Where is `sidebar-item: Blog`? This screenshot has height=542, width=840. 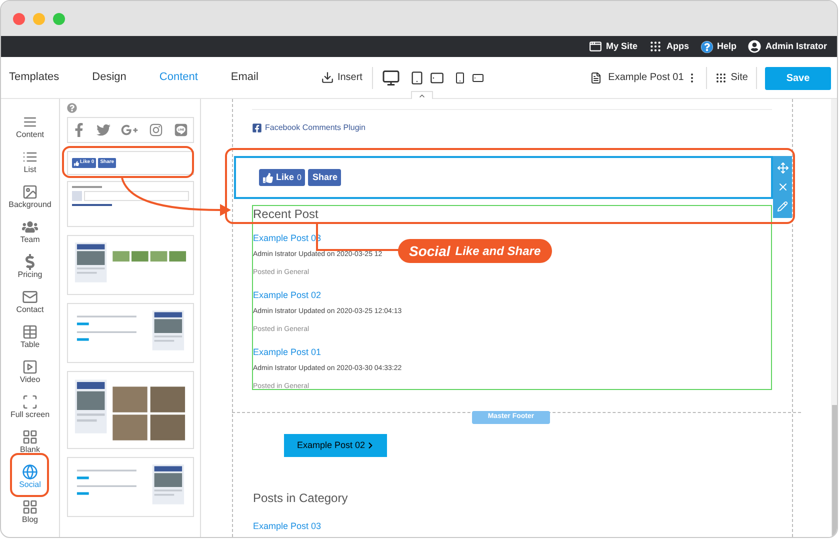
sidebar-item: Blog is located at coordinates (30, 511).